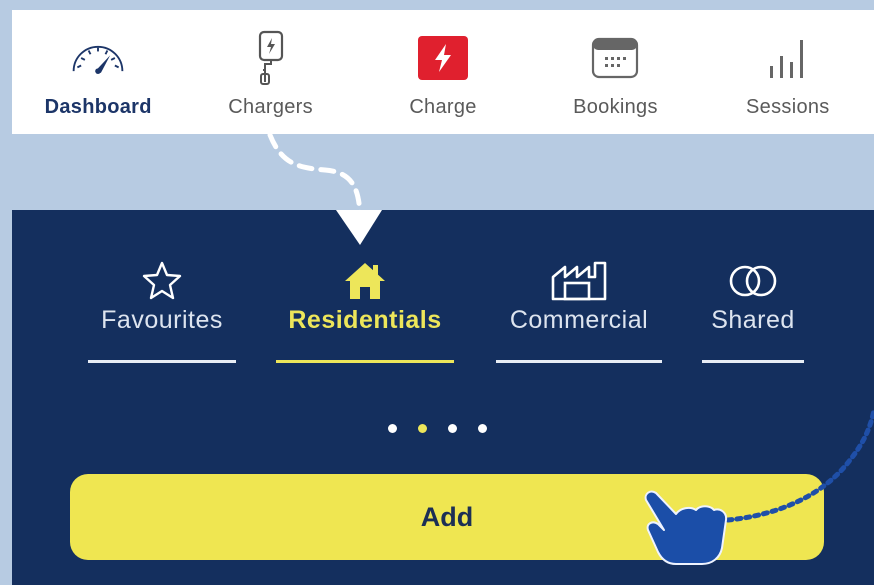  I want to click on dashed-arrow-path, so click(315, 177).